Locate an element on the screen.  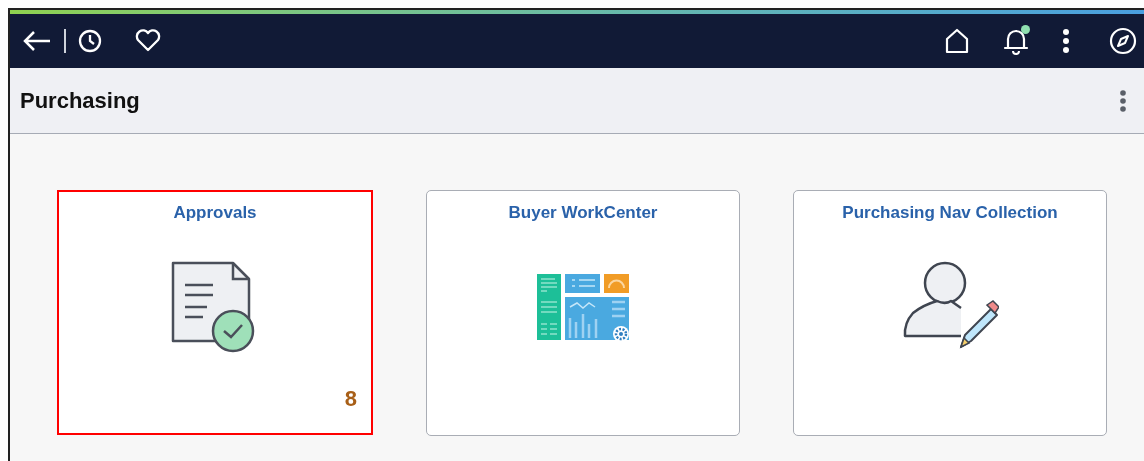
tile: Purchasing Nav Collection is located at coordinates (950, 313).